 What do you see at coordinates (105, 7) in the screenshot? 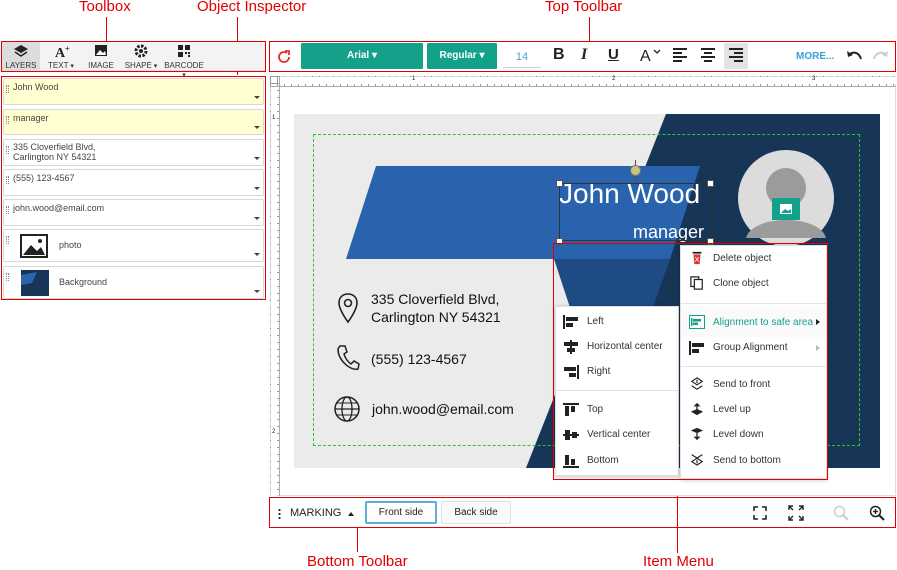
I see `annotation-toolbox: Toolbox` at bounding box center [105, 7].